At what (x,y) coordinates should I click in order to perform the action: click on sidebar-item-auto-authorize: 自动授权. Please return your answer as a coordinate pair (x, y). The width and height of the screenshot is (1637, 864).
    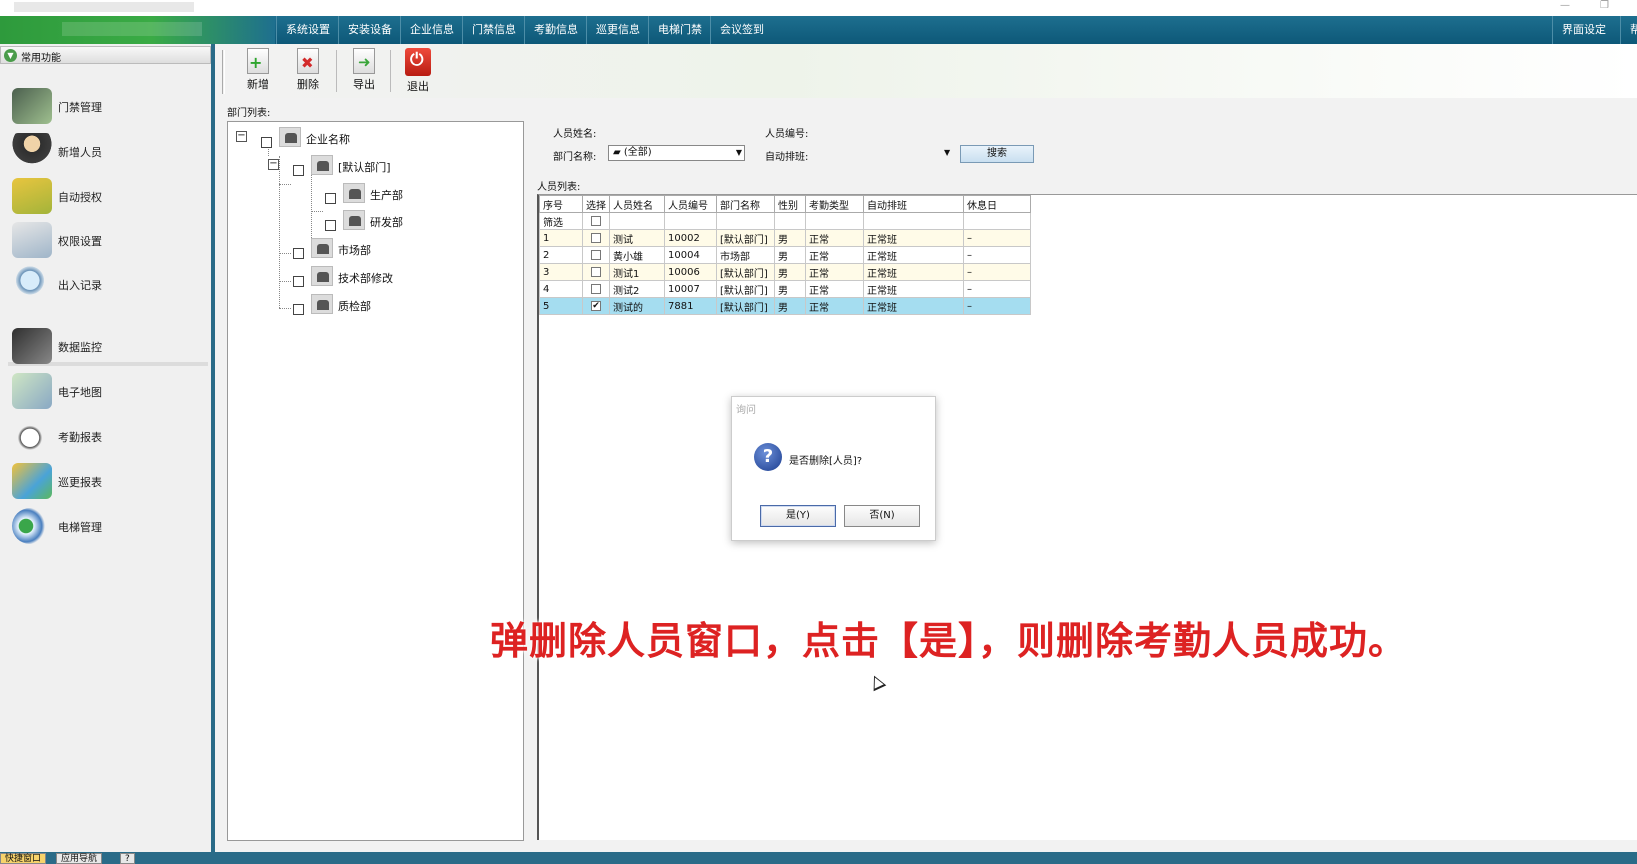
    Looking at the image, I should click on (107, 196).